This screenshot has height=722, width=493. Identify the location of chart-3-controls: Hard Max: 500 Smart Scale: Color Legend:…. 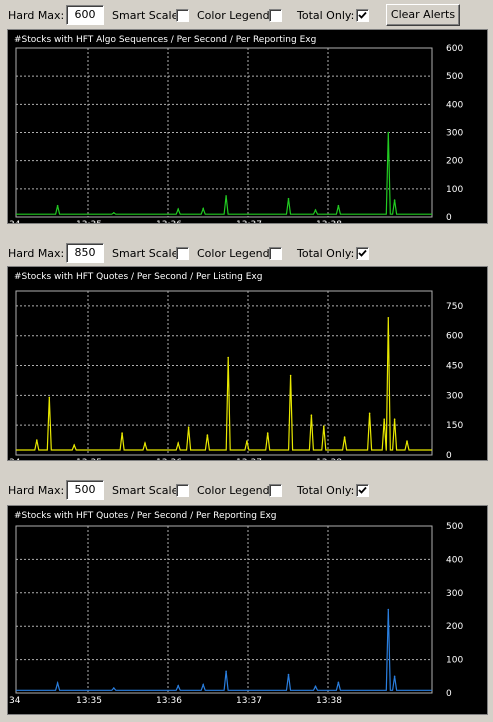
(246, 493).